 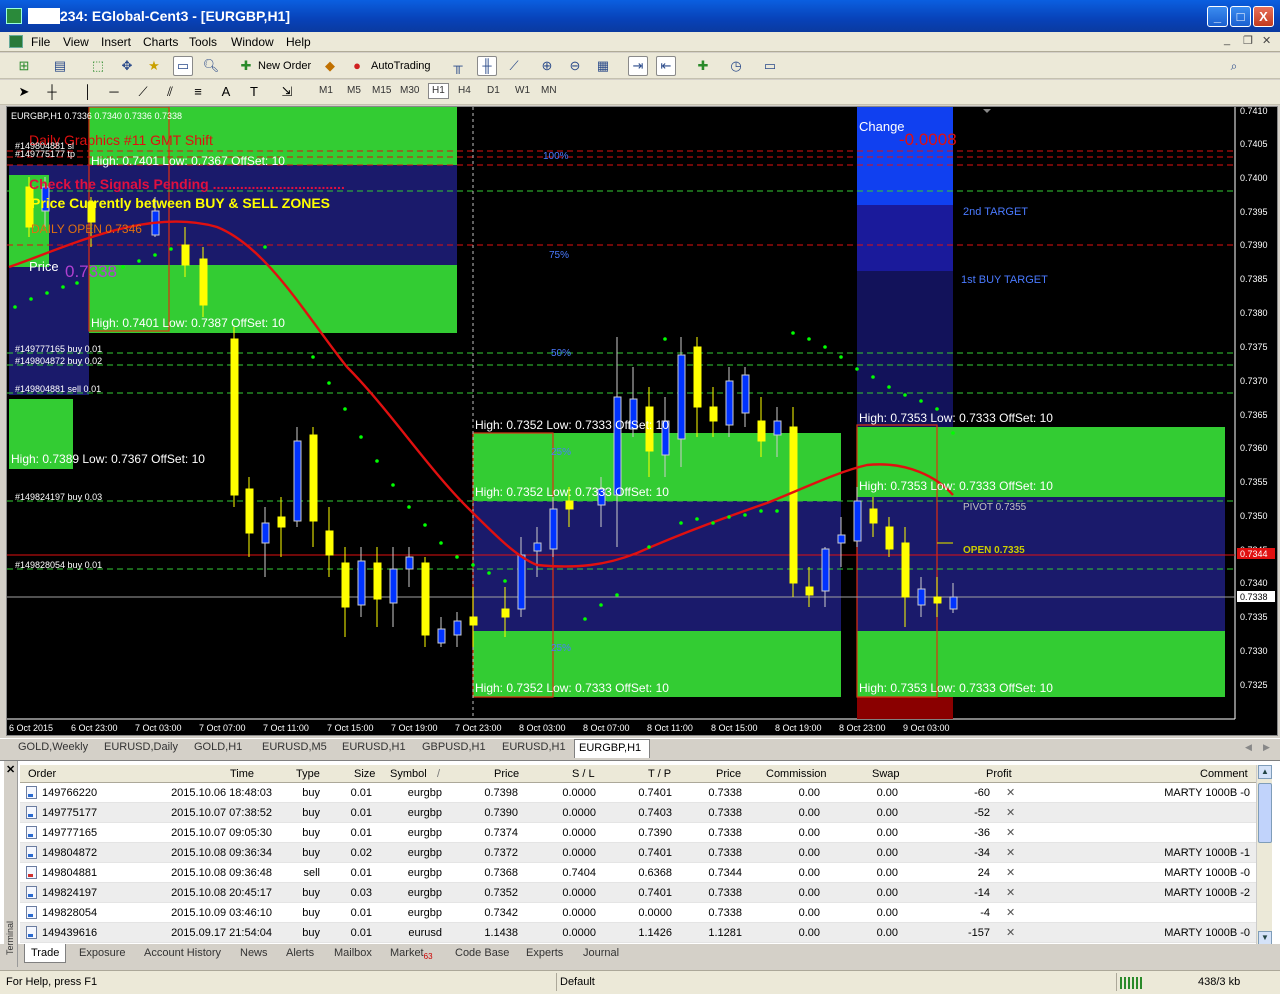 What do you see at coordinates (522, 90) in the screenshot?
I see `timeframe-w1: W1` at bounding box center [522, 90].